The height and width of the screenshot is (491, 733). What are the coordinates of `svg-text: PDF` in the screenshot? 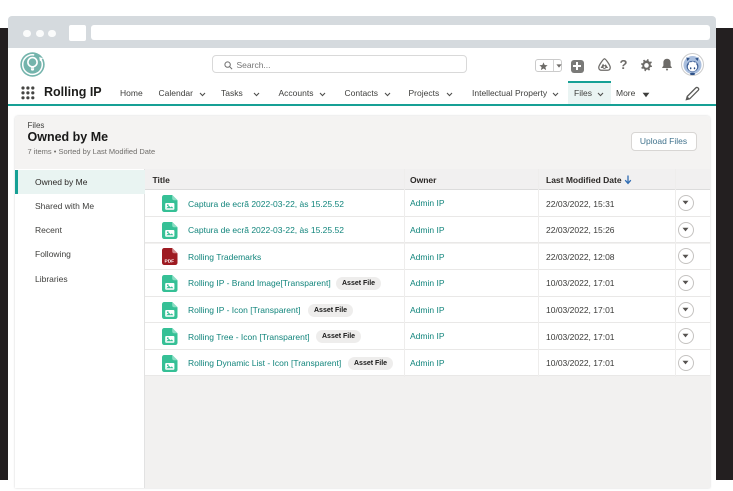 It's located at (170, 262).